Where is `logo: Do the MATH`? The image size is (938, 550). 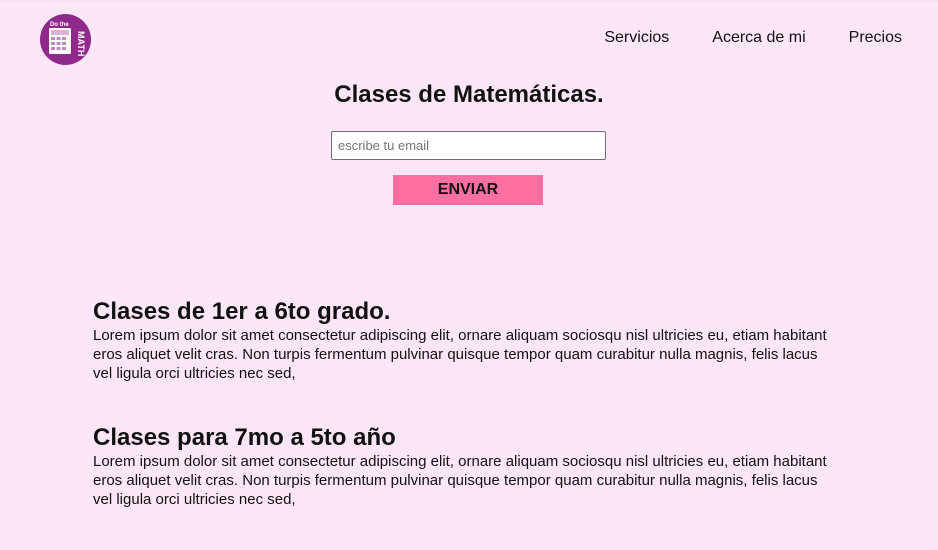 logo: Do the MATH is located at coordinates (65, 39).